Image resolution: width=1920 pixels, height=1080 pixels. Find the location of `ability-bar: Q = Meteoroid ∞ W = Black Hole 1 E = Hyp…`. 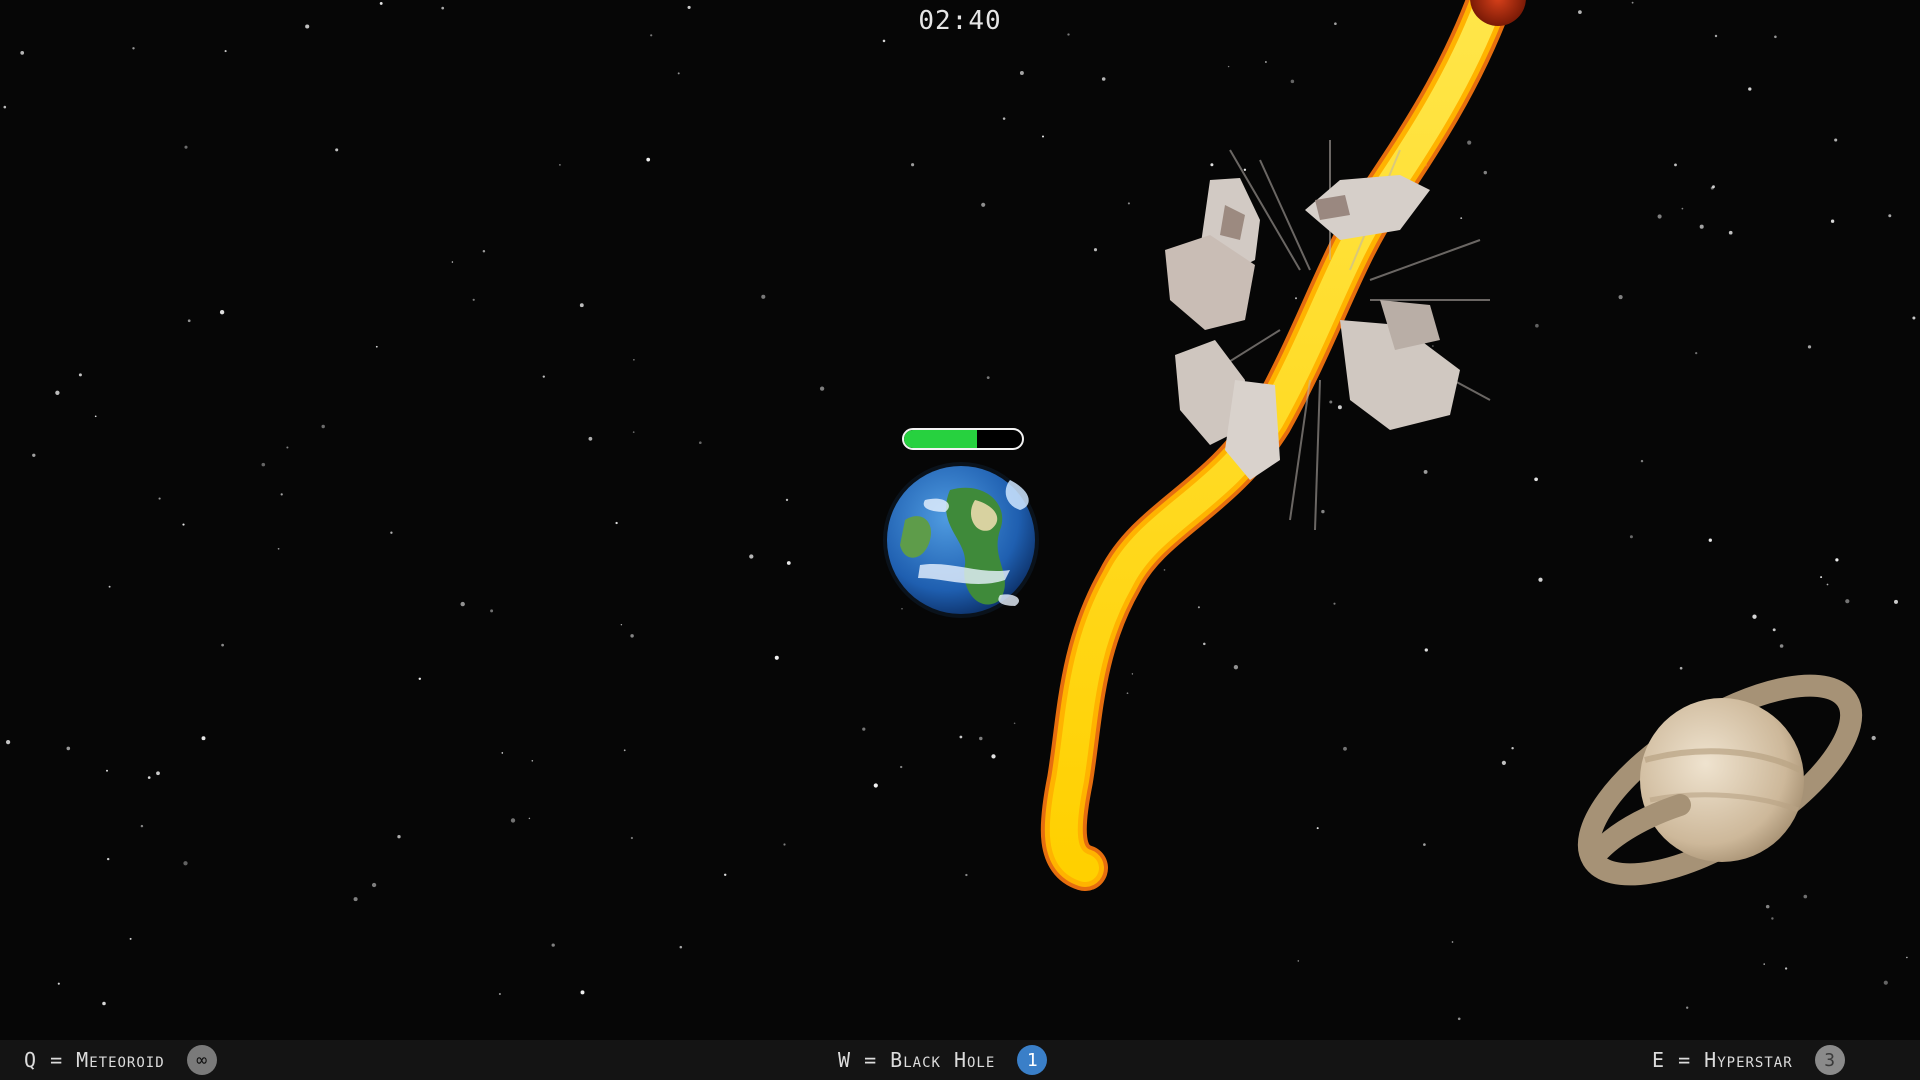

ability-bar: Q = Meteoroid ∞ W = Black Hole 1 E = Hyp… is located at coordinates (960, 1060).